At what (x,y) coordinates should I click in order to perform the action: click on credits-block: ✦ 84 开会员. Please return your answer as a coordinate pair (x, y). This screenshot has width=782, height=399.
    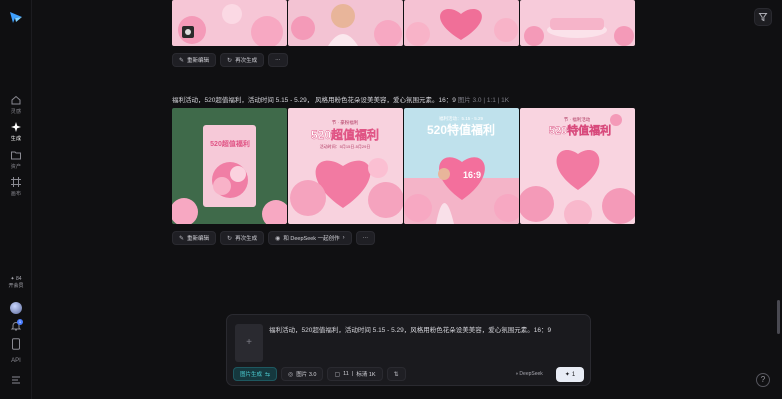
    Looking at the image, I should click on (16, 283).